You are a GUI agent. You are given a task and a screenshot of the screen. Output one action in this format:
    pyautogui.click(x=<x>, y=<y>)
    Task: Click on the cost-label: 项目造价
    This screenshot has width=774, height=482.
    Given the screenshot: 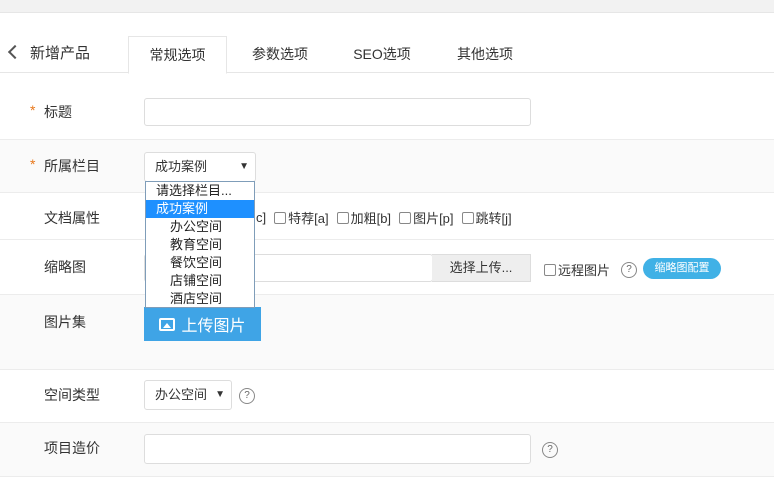 What is the action you would take?
    pyautogui.click(x=72, y=448)
    